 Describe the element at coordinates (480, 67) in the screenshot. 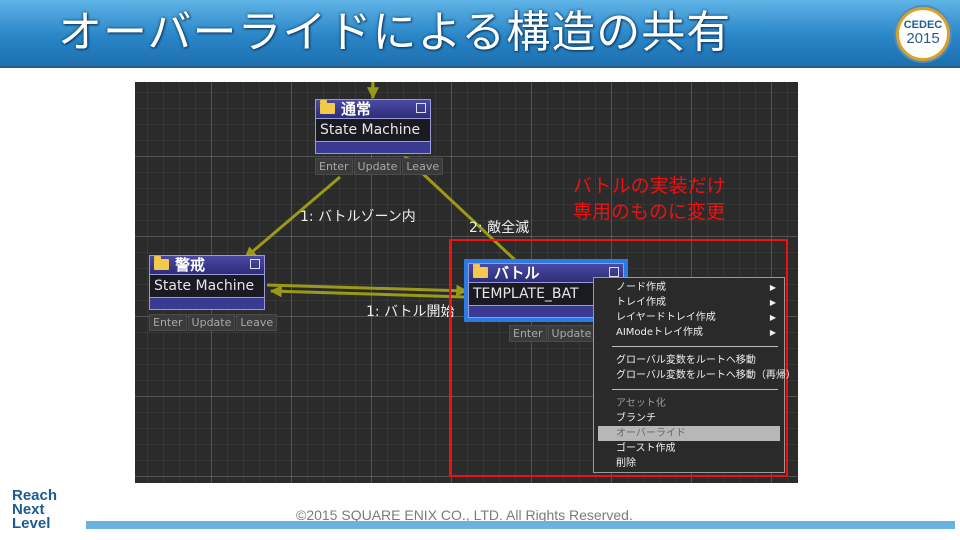

I see `header-divider` at that location.